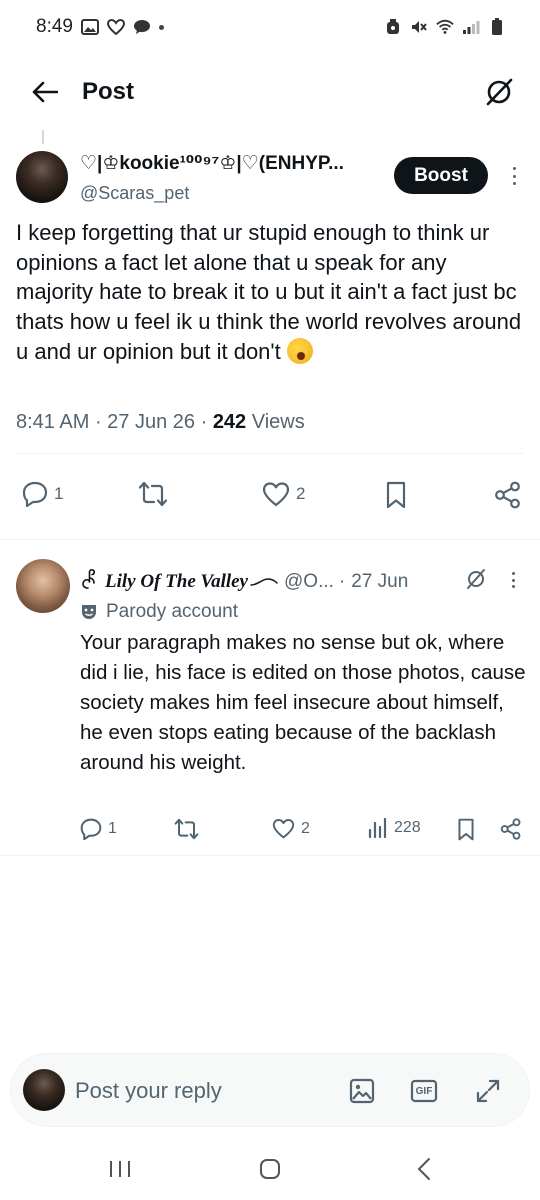 The width and height of the screenshot is (540, 1200). Describe the element at coordinates (172, 611) in the screenshot. I see `parody-label: Parody account` at that location.